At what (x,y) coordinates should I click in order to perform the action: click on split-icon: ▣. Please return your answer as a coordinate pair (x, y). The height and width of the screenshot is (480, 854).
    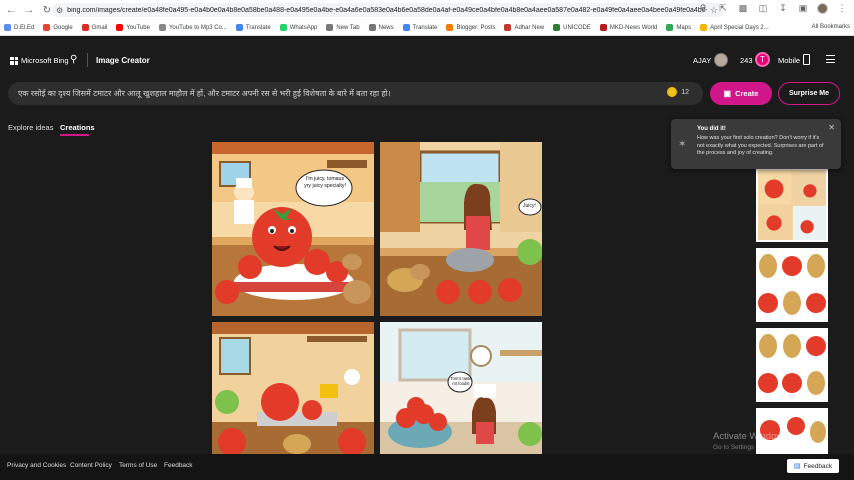
    Looking at the image, I should click on (803, 8).